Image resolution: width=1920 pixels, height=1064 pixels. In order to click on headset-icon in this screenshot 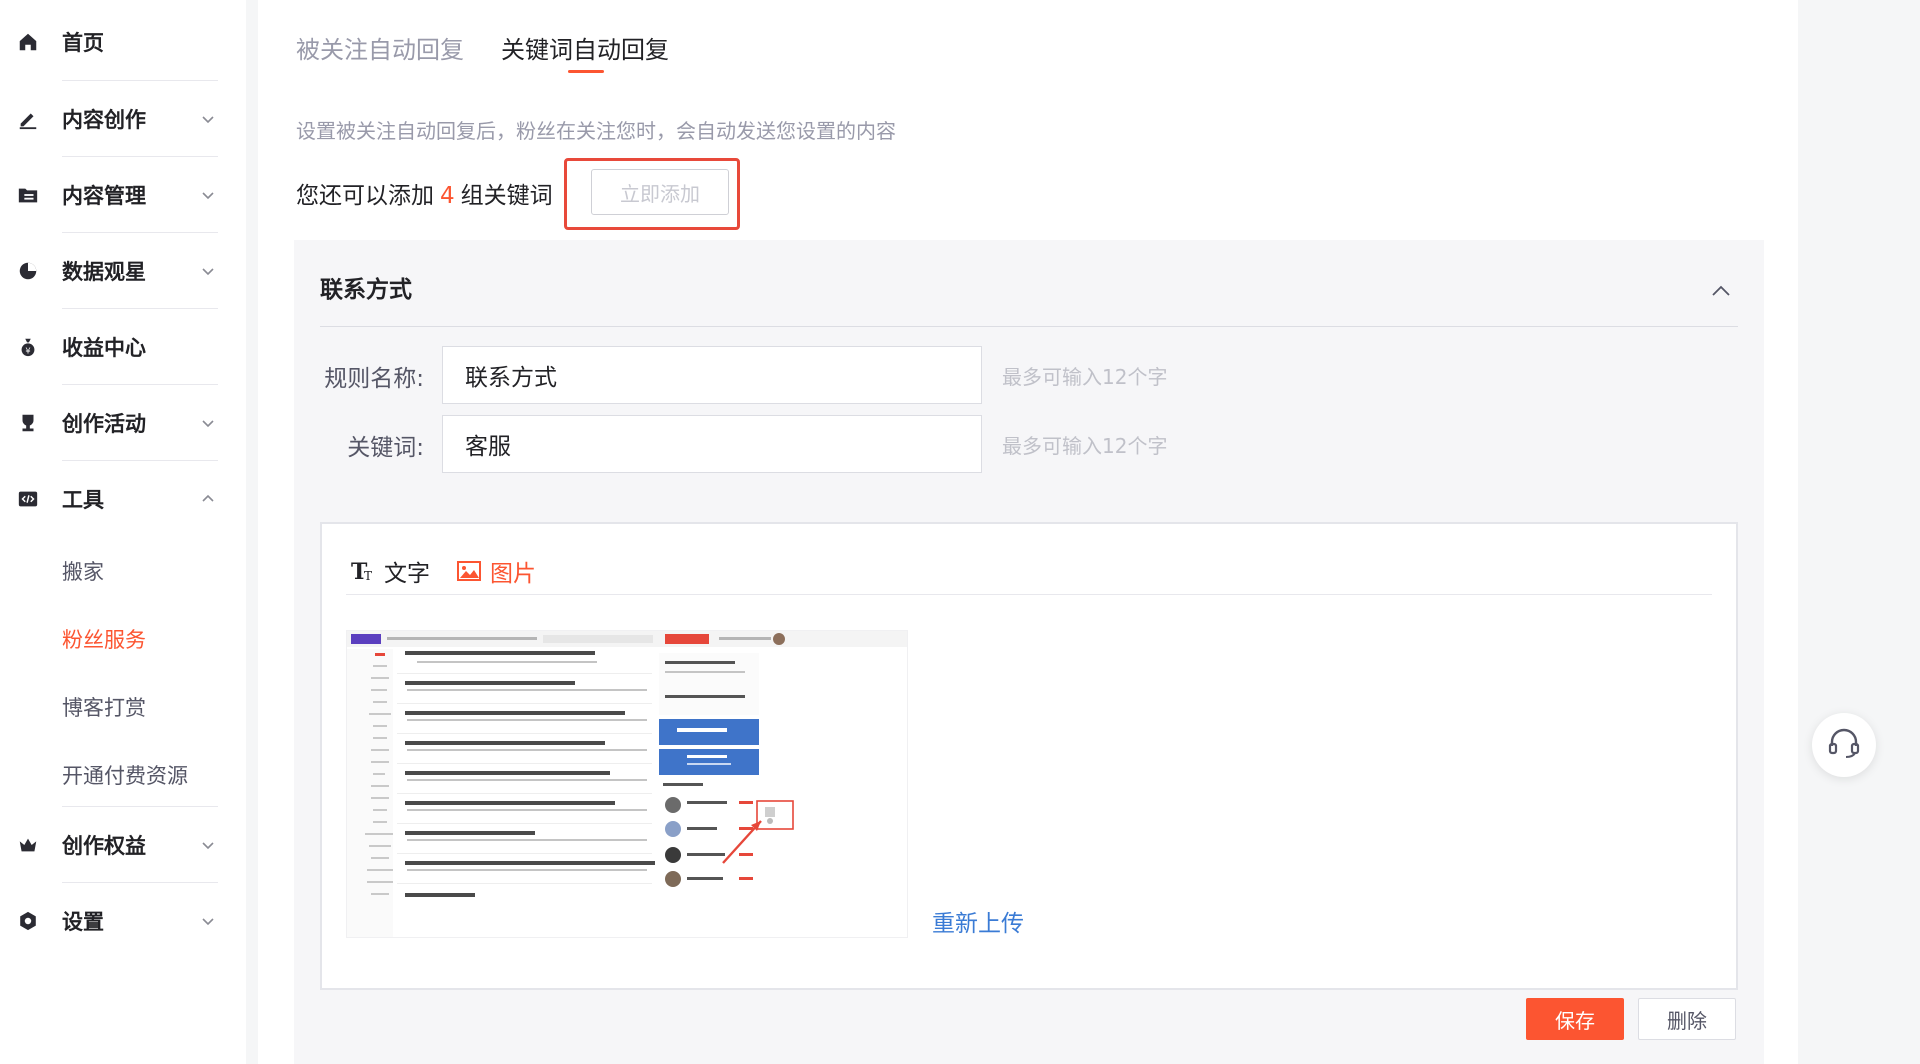, I will do `click(1844, 745)`.